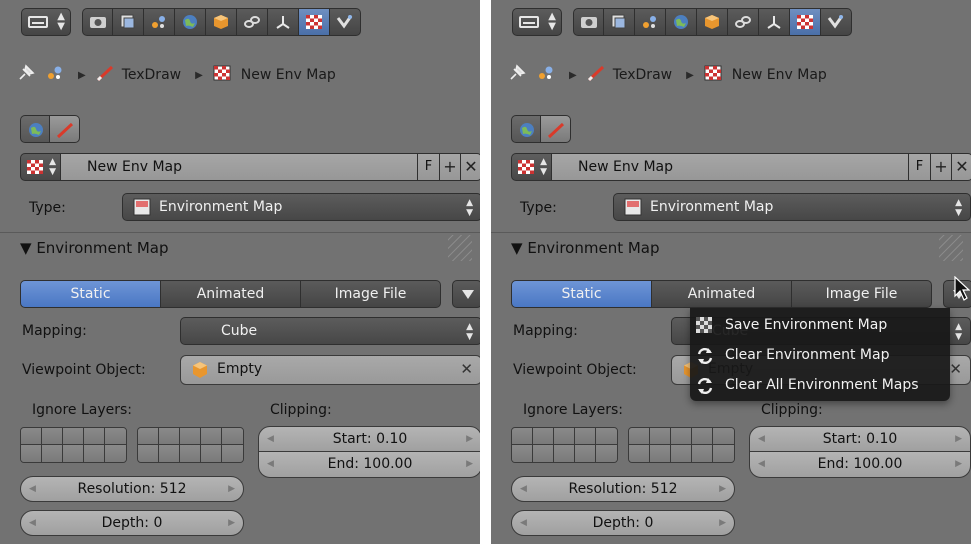 This screenshot has width=971, height=544. Describe the element at coordinates (597, 75) in the screenshot. I see `brush-icon` at that location.